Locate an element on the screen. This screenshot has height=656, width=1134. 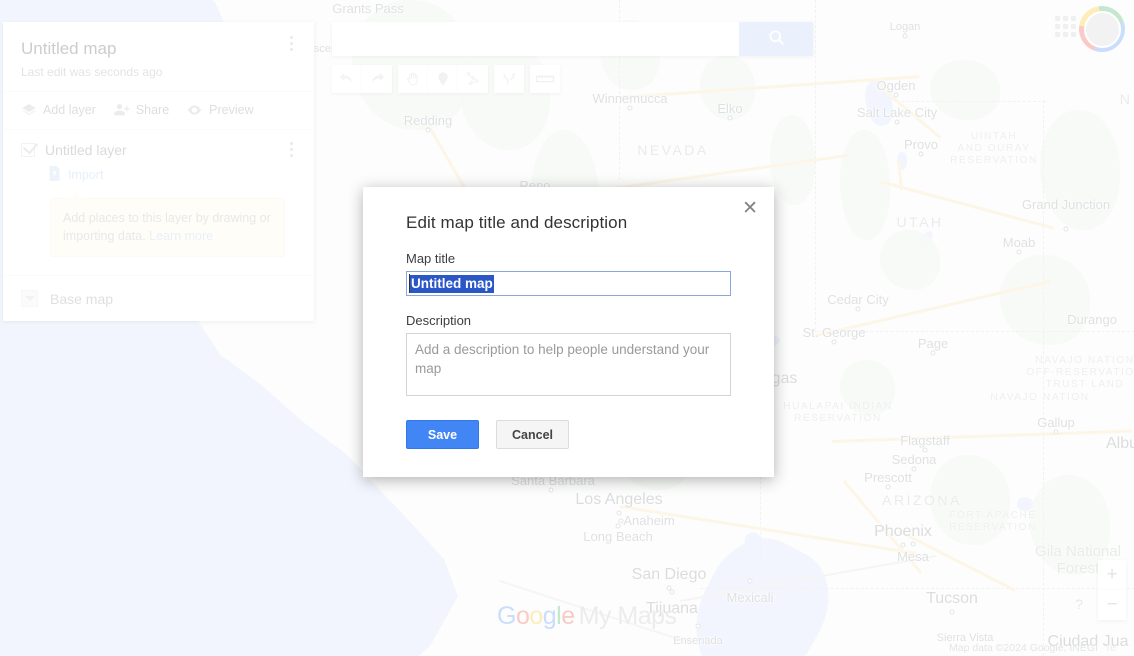
map-region-label: UTAH is located at coordinates (920, 222).